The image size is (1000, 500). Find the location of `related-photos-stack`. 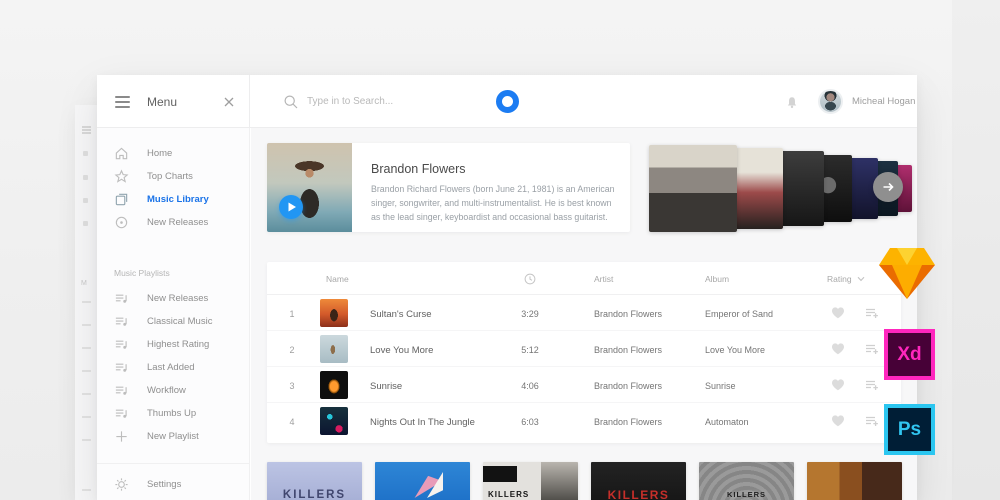

related-photos-stack is located at coordinates (780, 188).